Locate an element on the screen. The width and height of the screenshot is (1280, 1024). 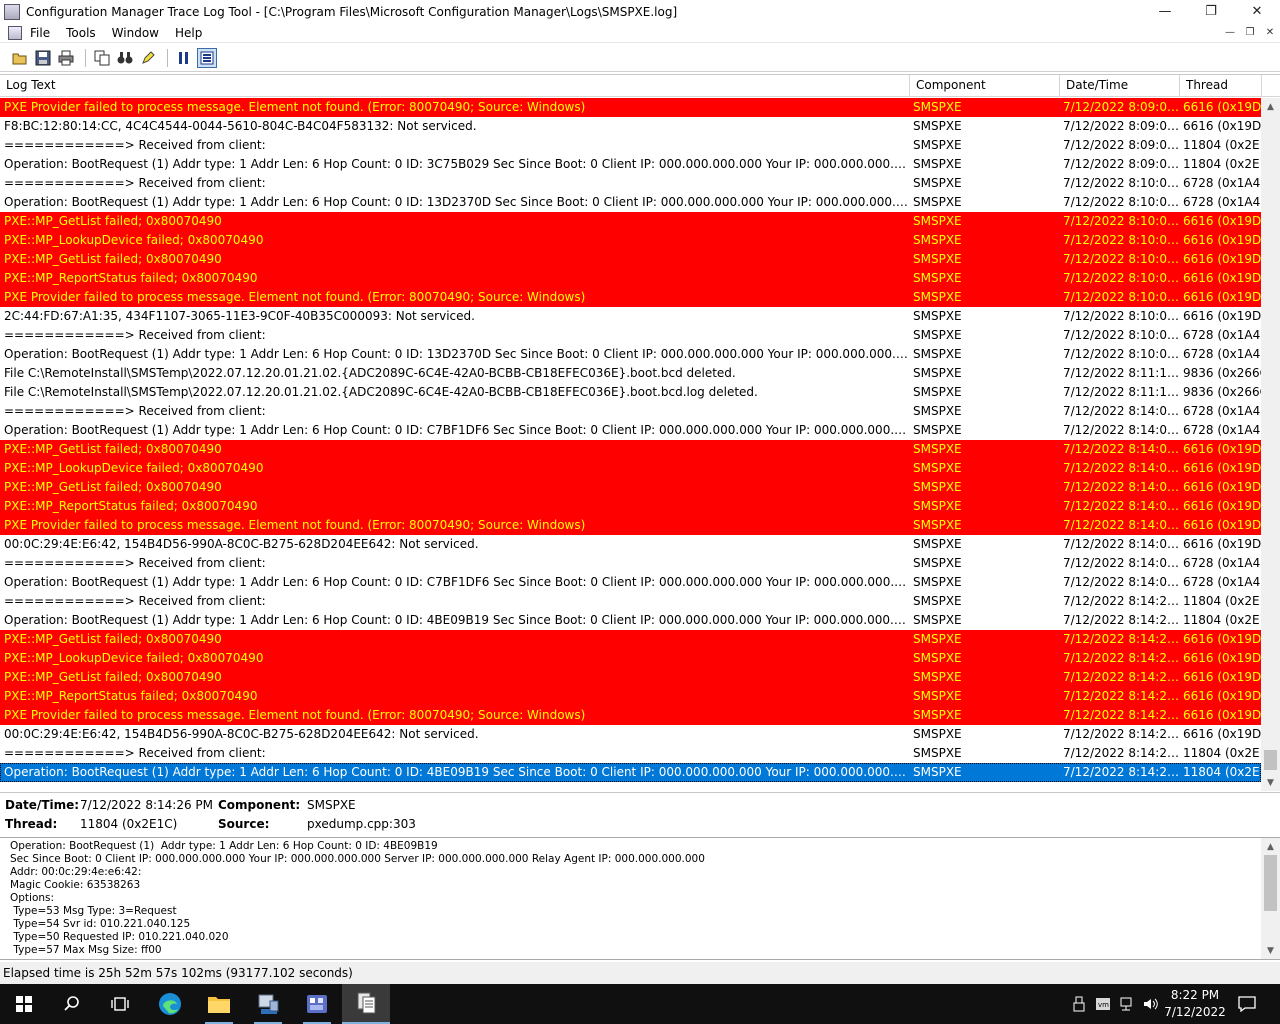
volume-icon is located at coordinates (1151, 1004).